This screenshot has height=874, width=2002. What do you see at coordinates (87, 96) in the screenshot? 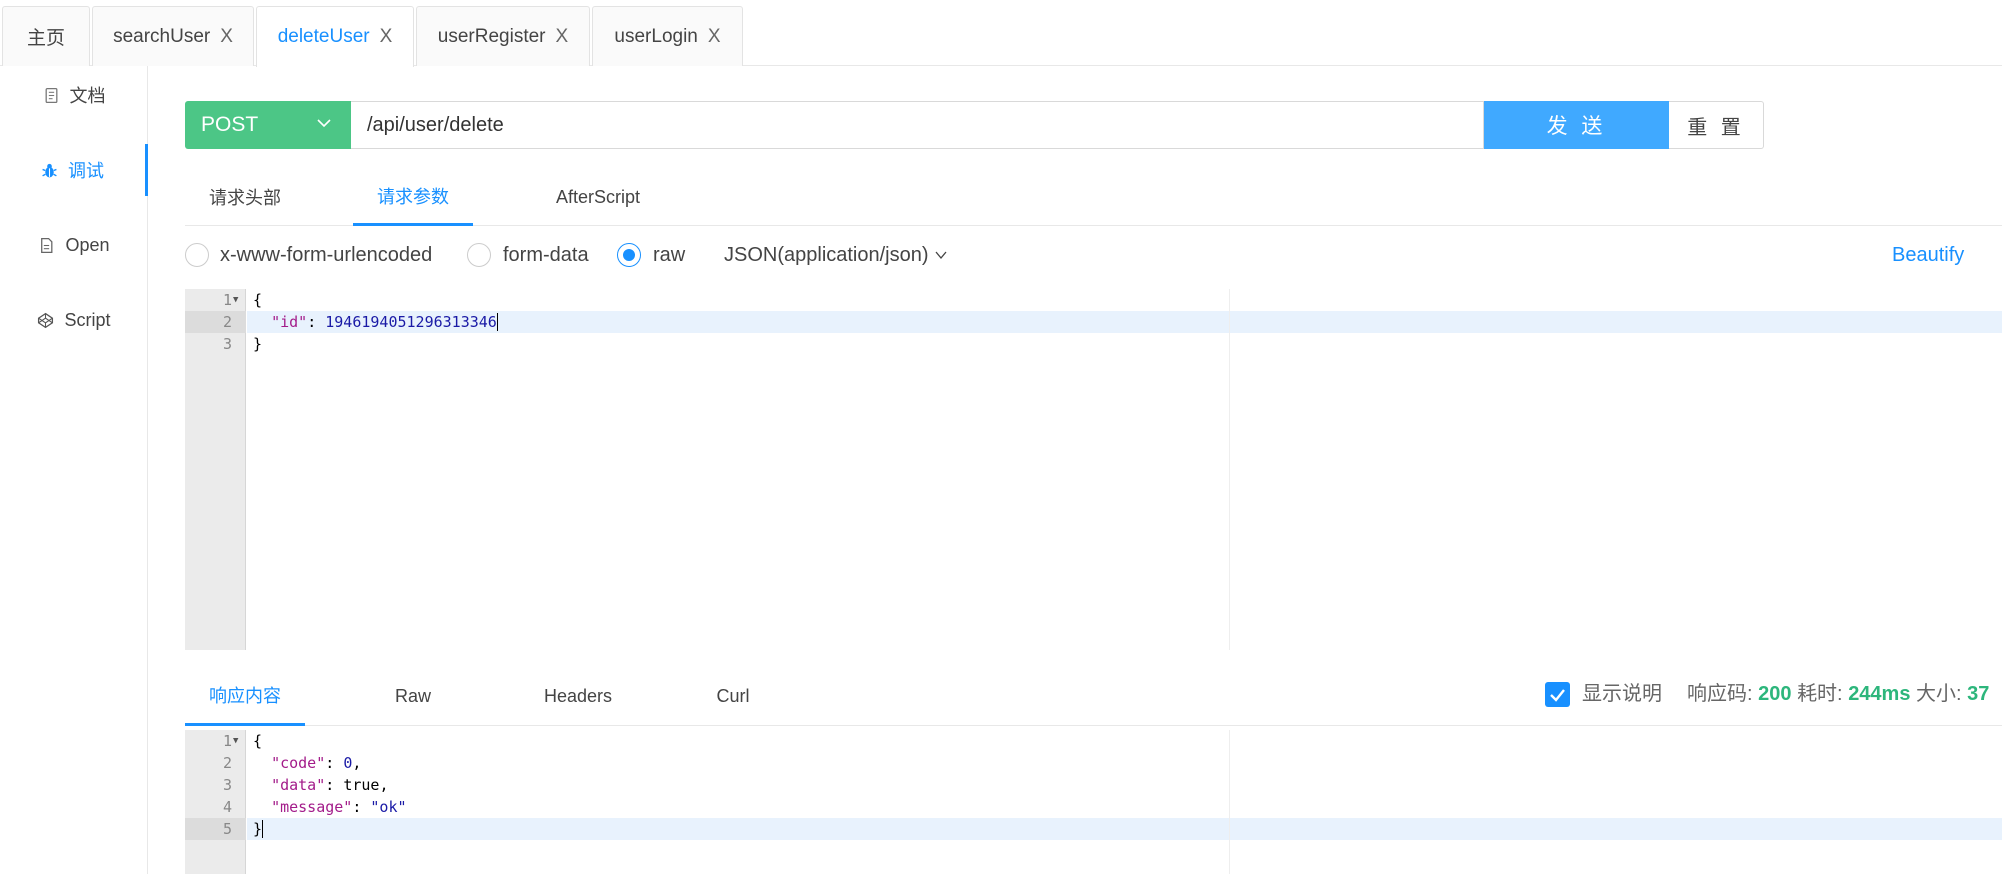
I see `sidebar-item-label: 文档` at bounding box center [87, 96].